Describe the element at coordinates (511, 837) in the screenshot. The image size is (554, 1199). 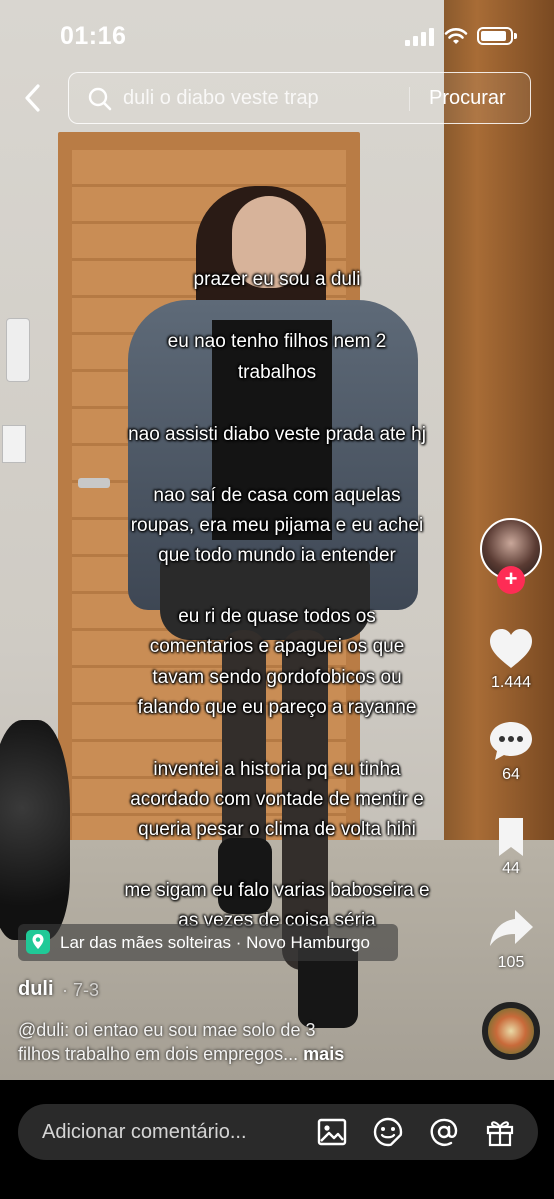
I see `bookmark-icon` at that location.